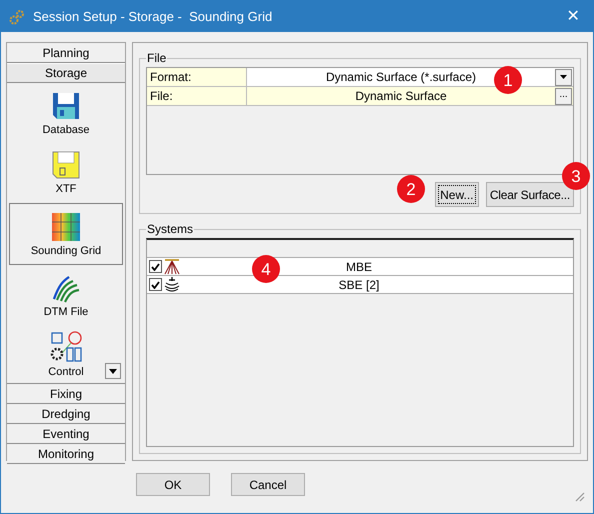 Image resolution: width=594 pixels, height=514 pixels. What do you see at coordinates (66, 172) in the screenshot?
I see `sidebar-item: XTF` at bounding box center [66, 172].